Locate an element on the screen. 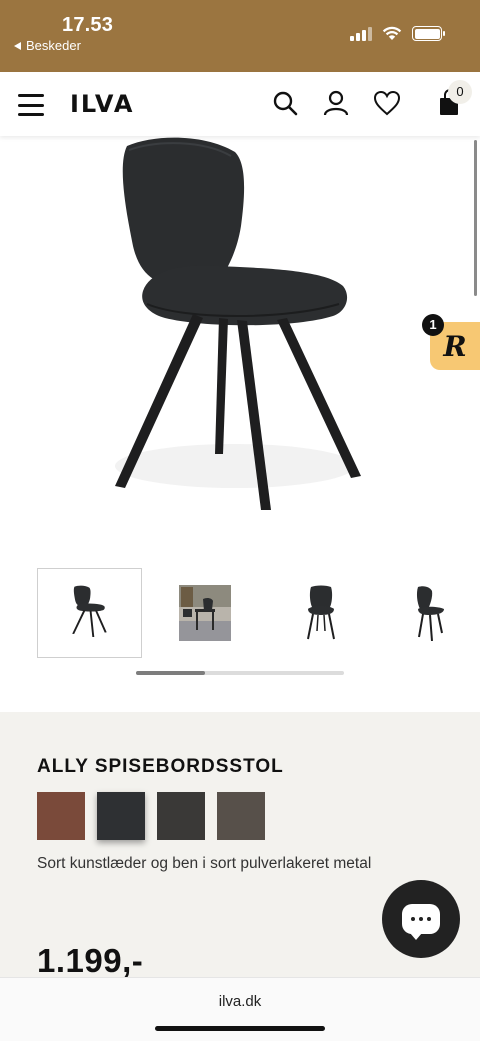 The height and width of the screenshot is (1041, 480). back-to-app-link: Beskeder is located at coordinates (47, 45).